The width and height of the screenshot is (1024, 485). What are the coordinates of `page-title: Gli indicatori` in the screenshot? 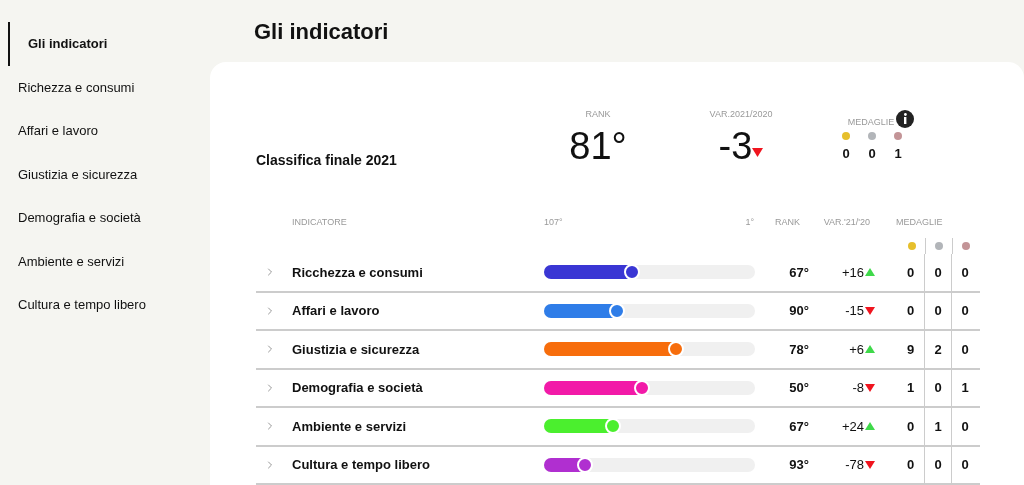 It's located at (321, 31).